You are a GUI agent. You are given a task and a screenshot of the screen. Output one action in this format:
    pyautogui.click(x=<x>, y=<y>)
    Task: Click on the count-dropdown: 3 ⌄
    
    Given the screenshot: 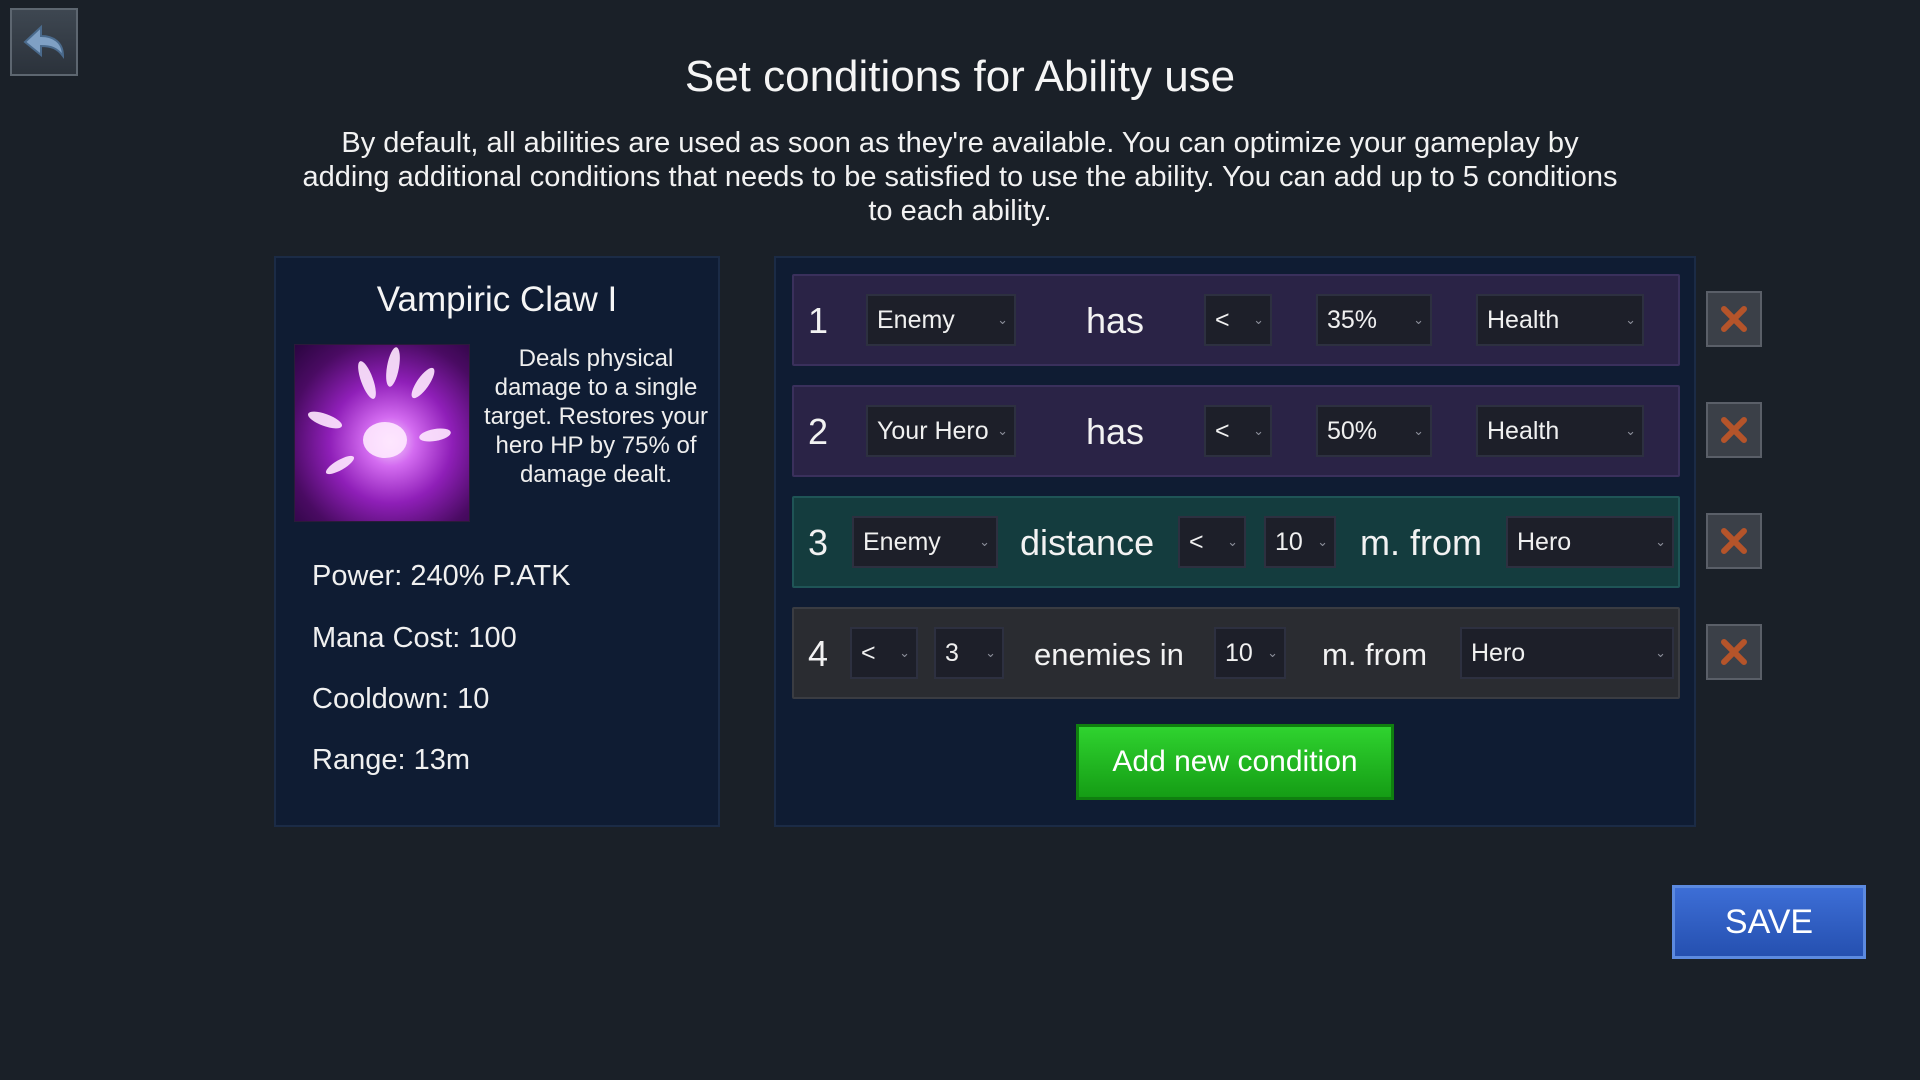 What is the action you would take?
    pyautogui.click(x=969, y=653)
    